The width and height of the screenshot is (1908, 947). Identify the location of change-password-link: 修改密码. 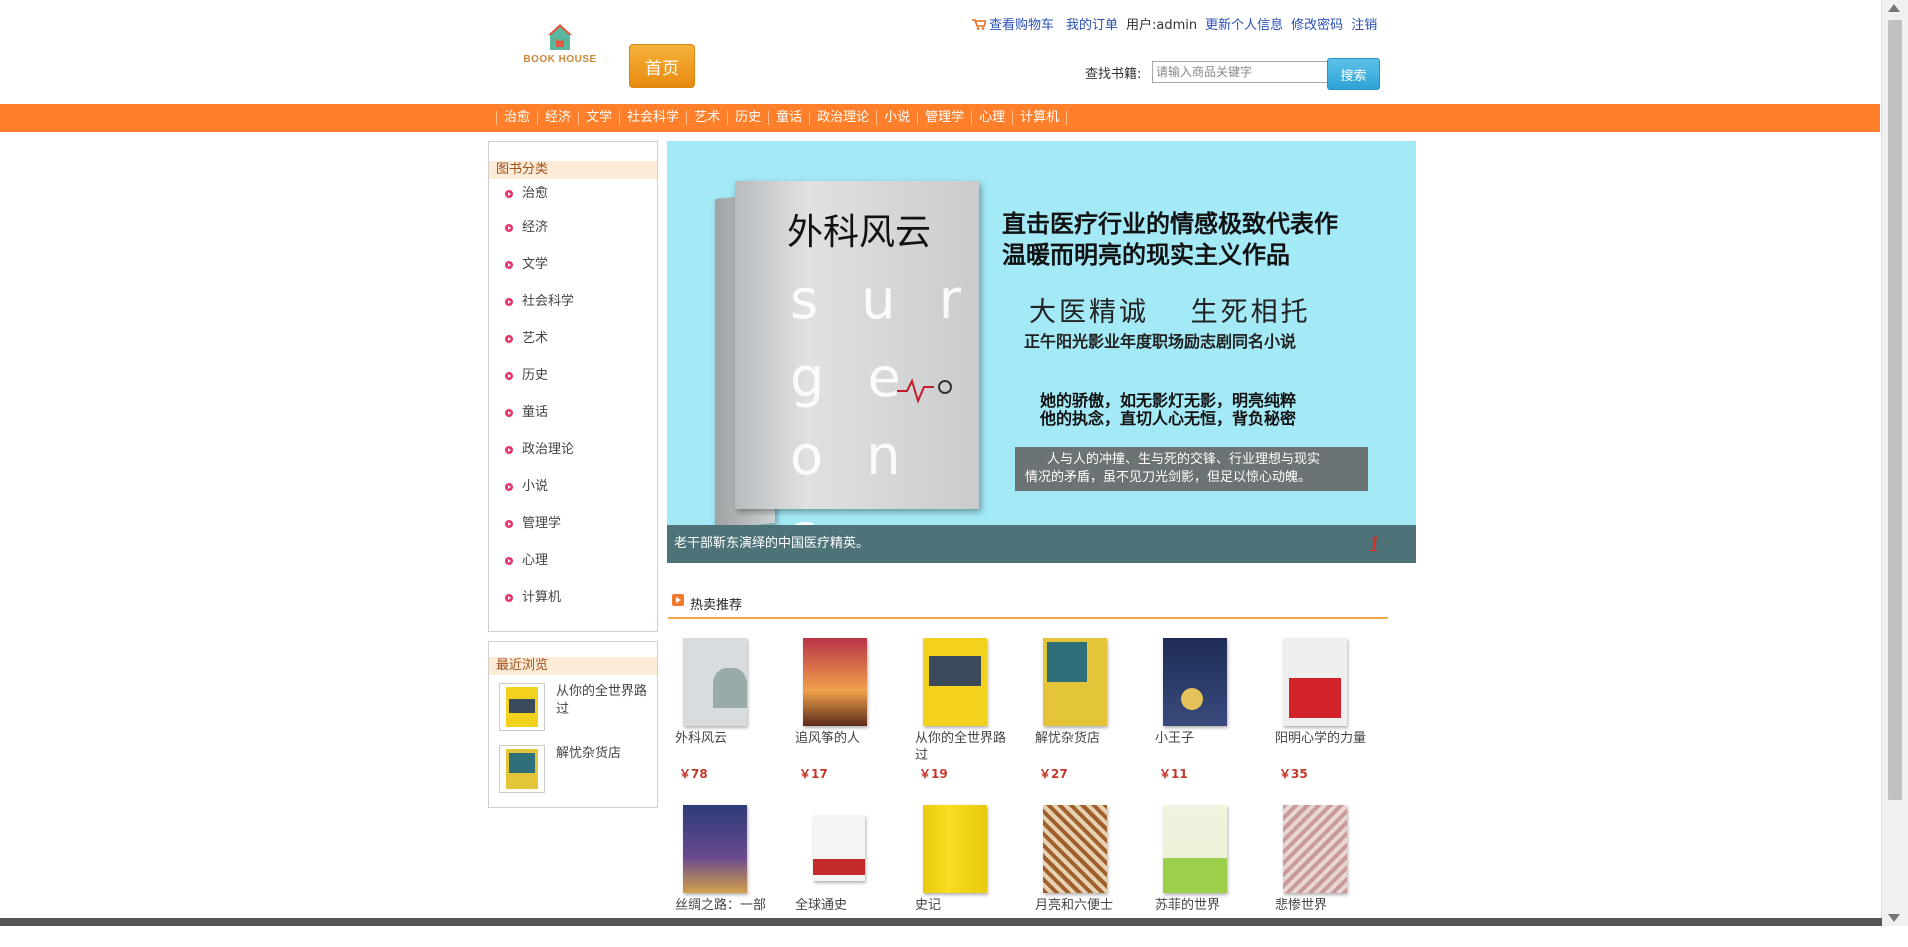
(1317, 23).